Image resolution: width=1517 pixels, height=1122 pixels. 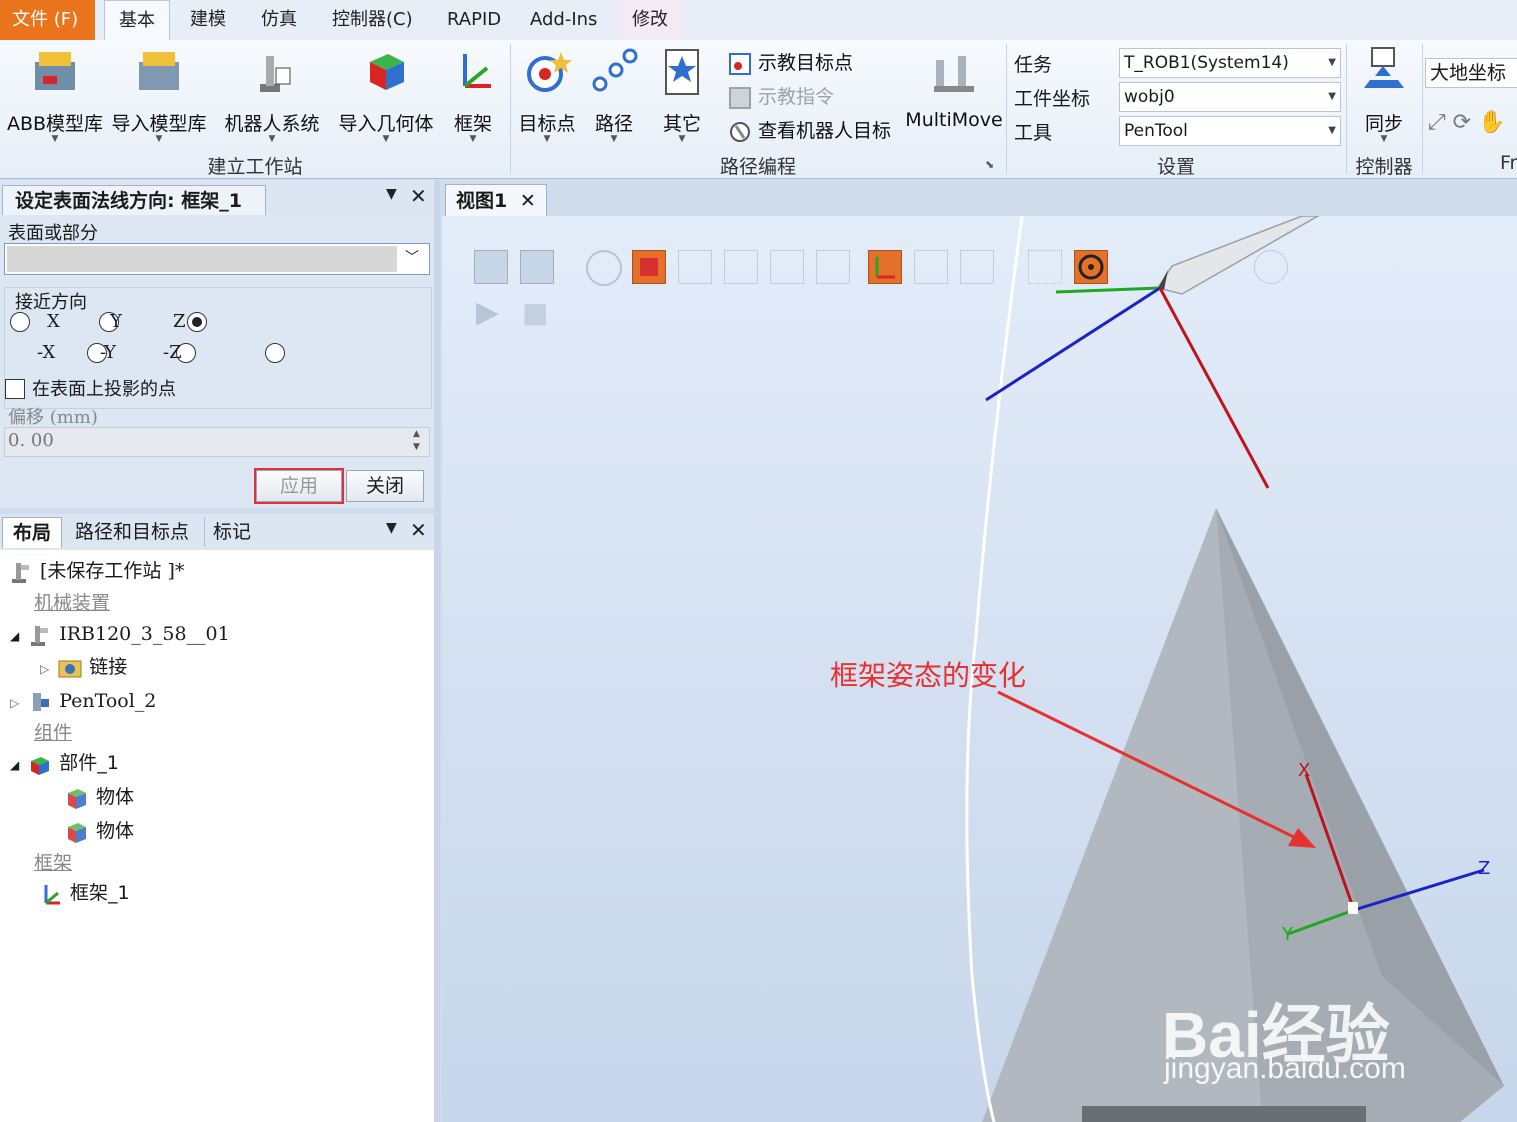 I want to click on library-icon, so click(x=55, y=71).